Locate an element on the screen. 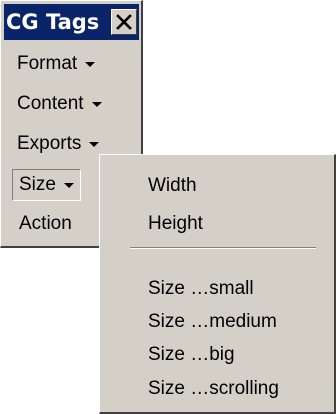 The height and width of the screenshot is (414, 336). menu-item-size-small: Size …small is located at coordinates (201, 289).